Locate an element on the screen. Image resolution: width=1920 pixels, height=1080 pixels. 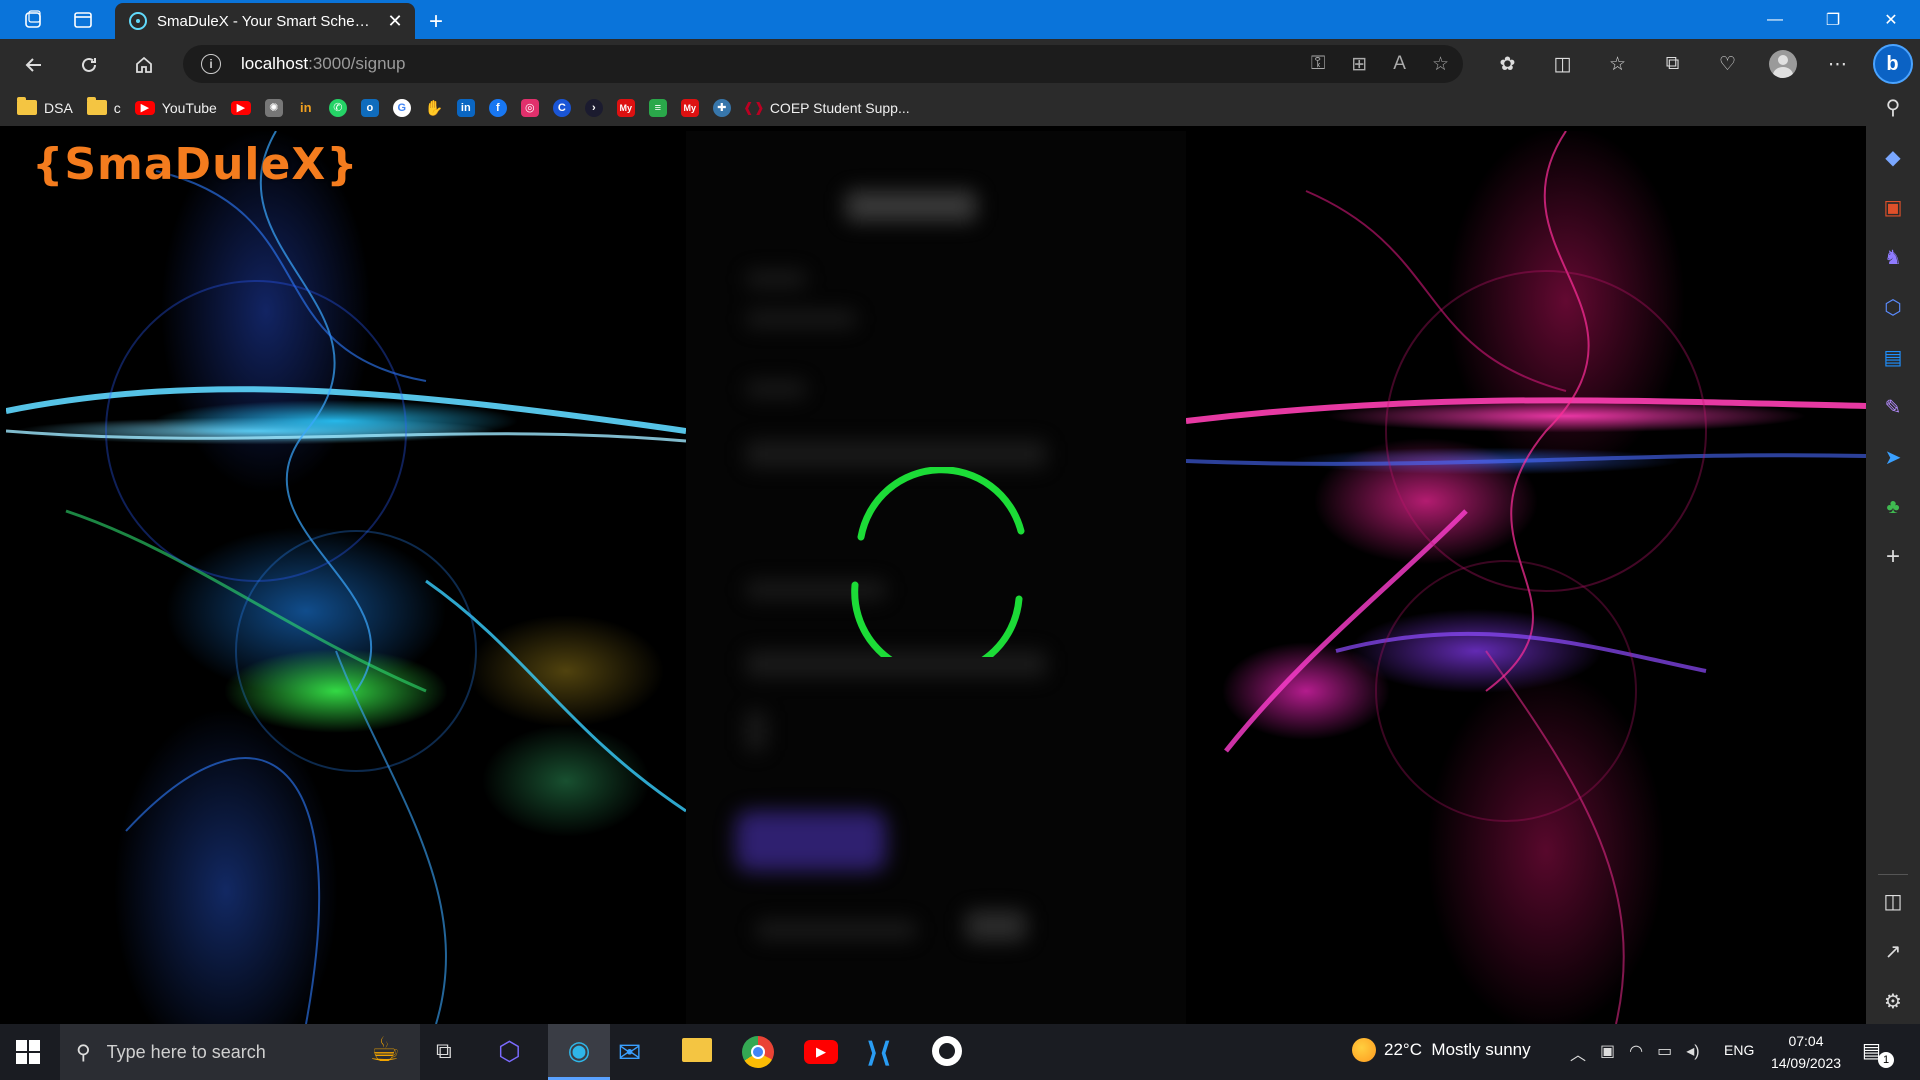
file-explorer-taskbar-icon is located at coordinates (697, 1050).